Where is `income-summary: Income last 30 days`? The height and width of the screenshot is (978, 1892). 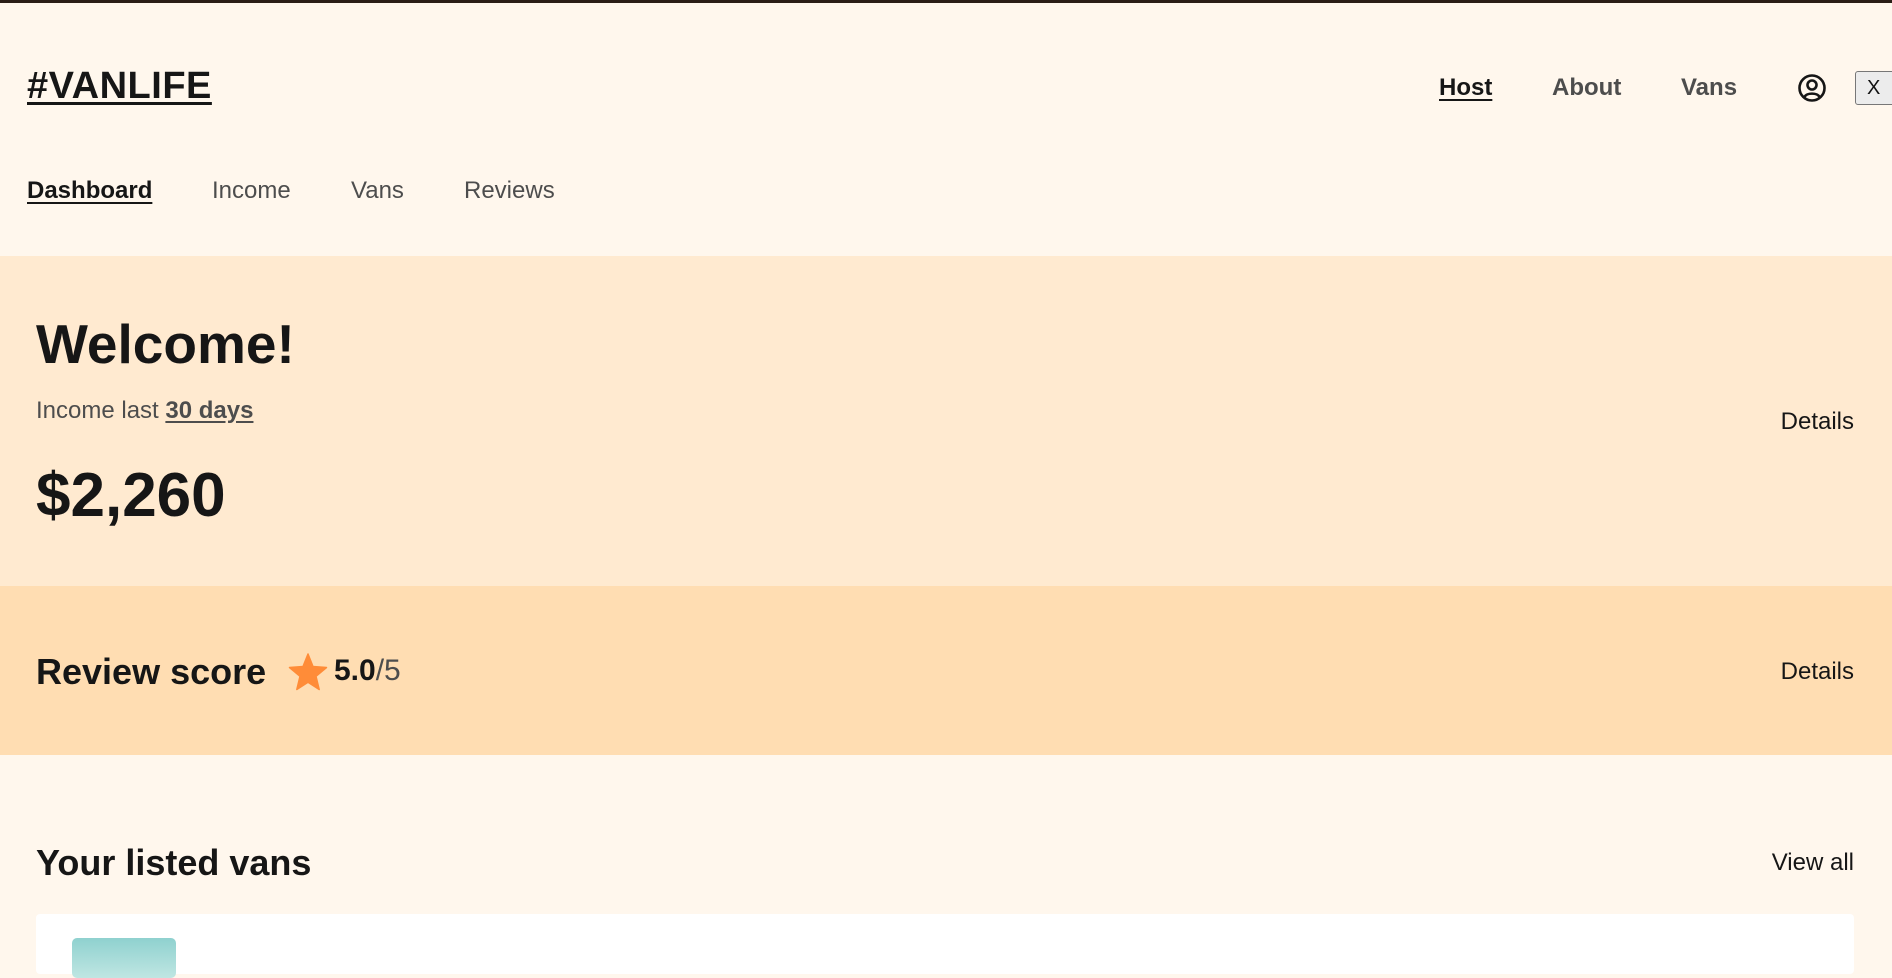 income-summary: Income last 30 days is located at coordinates (144, 411).